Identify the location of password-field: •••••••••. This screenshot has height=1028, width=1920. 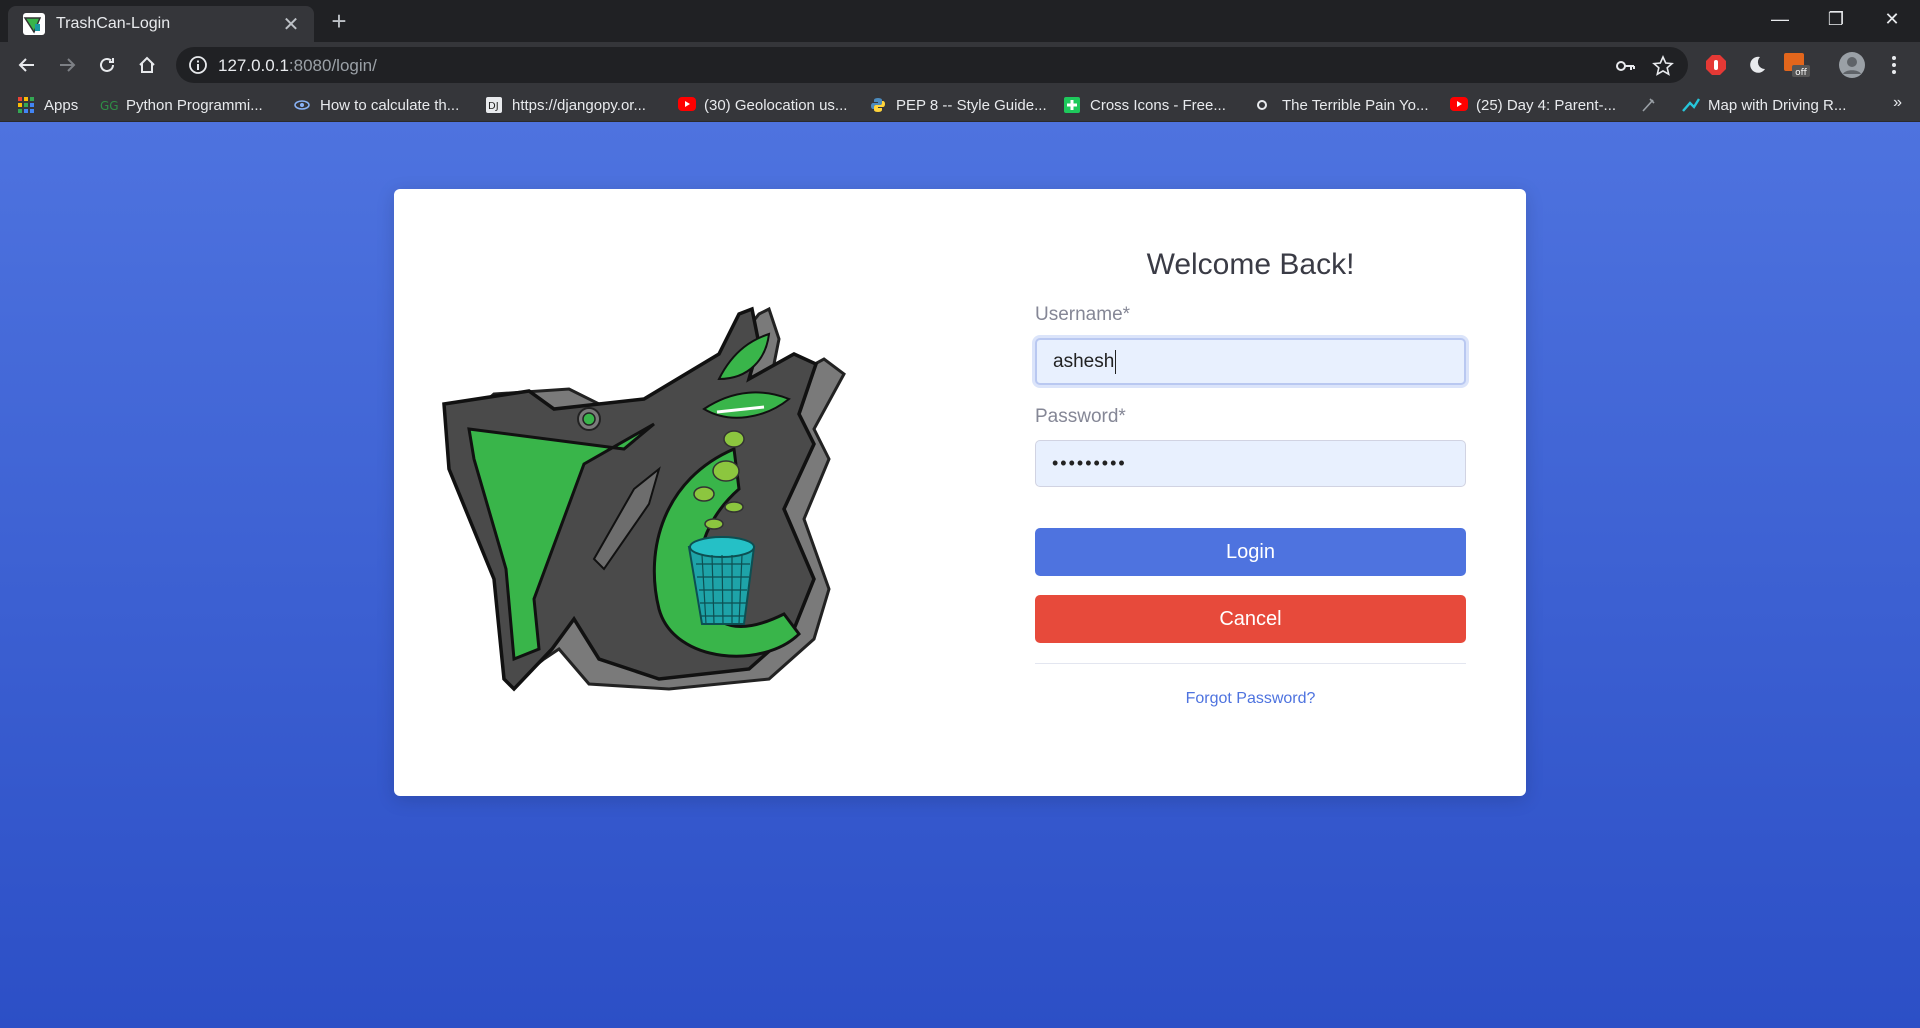
(1250, 463).